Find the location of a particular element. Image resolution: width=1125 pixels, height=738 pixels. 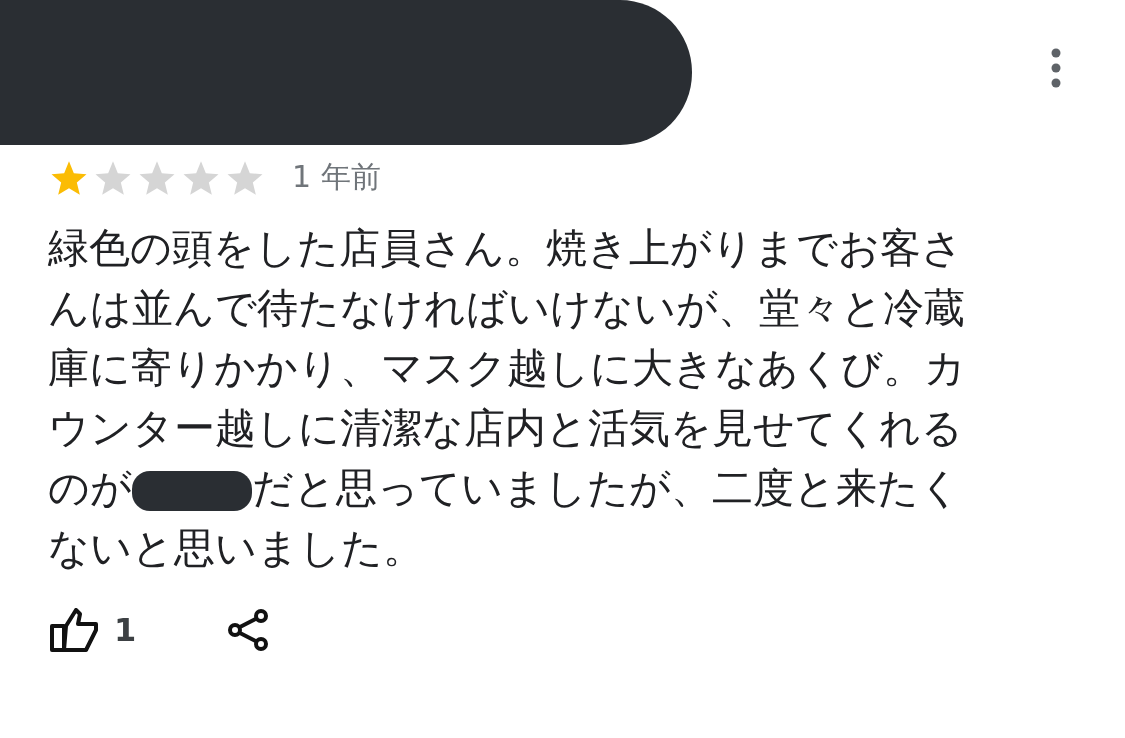

share-icon is located at coordinates (248, 630).